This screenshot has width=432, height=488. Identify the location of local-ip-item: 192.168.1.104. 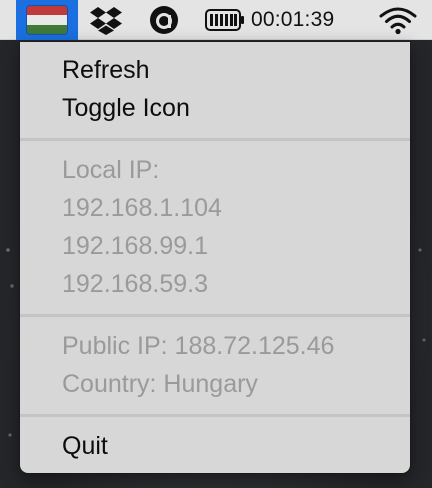
(142, 208).